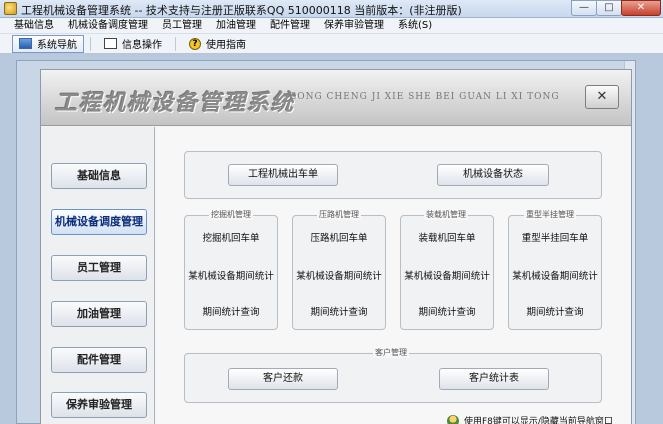 This screenshot has height=424, width=663. What do you see at coordinates (453, 419) in the screenshot?
I see `user-icon` at bounding box center [453, 419].